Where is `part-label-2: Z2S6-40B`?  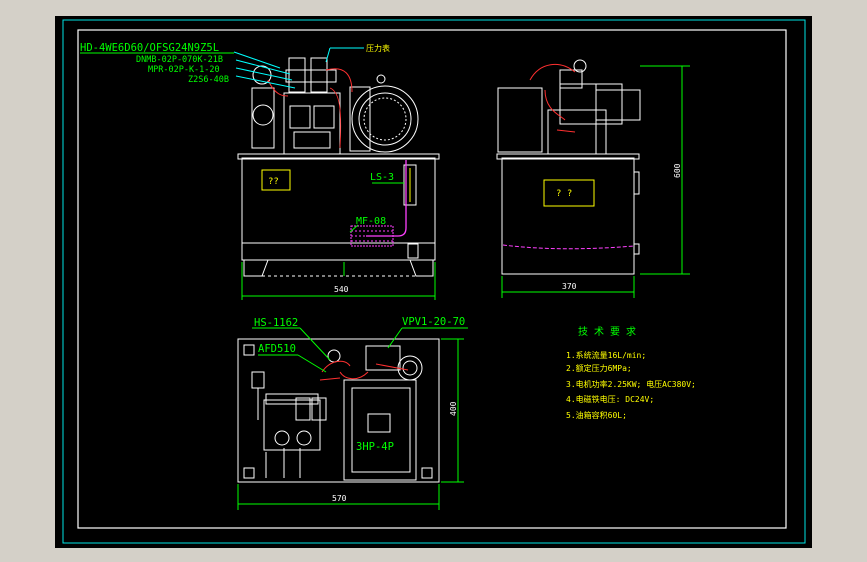 part-label-2: Z2S6-40B is located at coordinates (208, 80).